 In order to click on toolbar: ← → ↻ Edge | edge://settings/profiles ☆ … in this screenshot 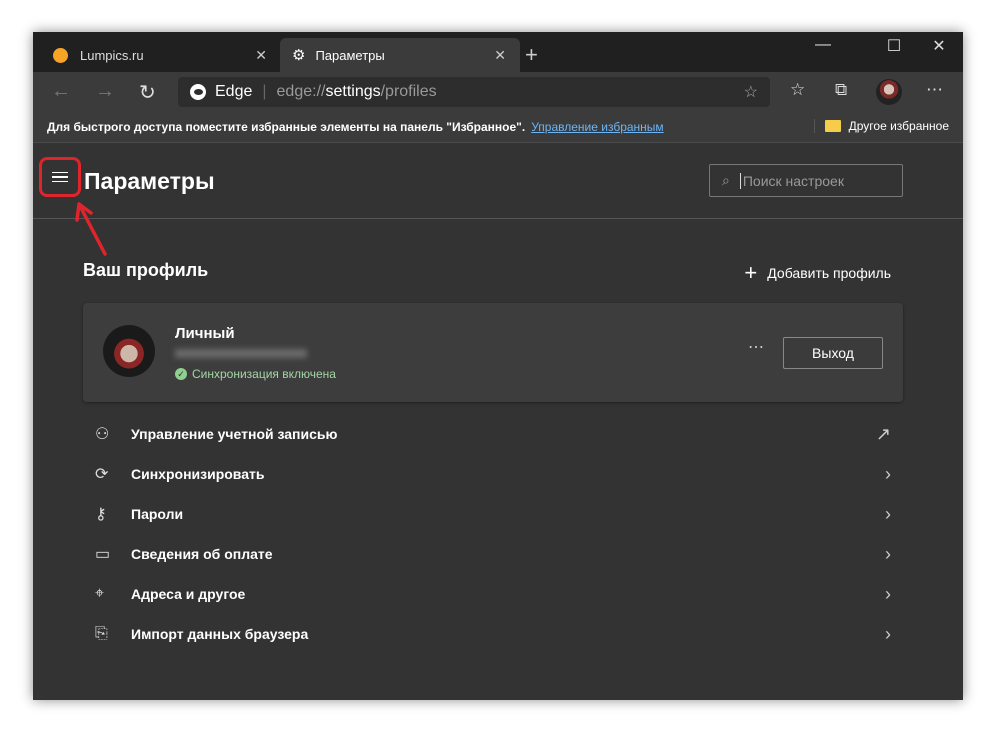, I will do `click(498, 92)`.